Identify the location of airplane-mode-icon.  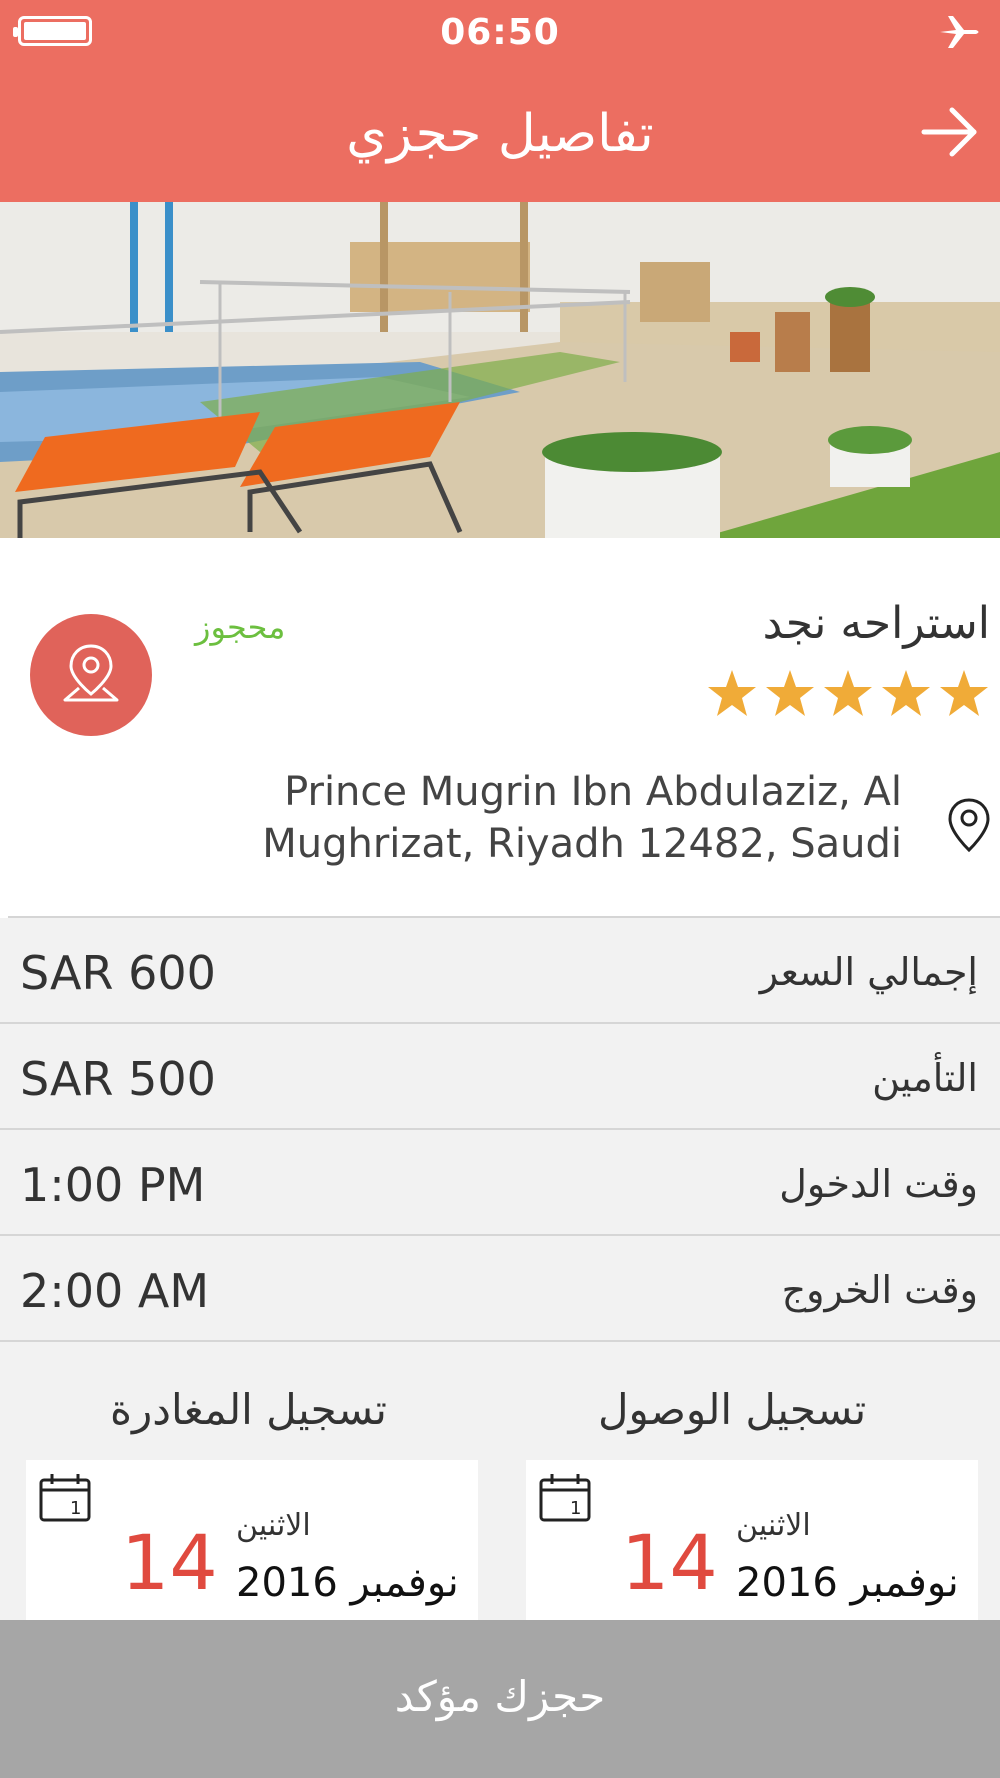
(959, 32).